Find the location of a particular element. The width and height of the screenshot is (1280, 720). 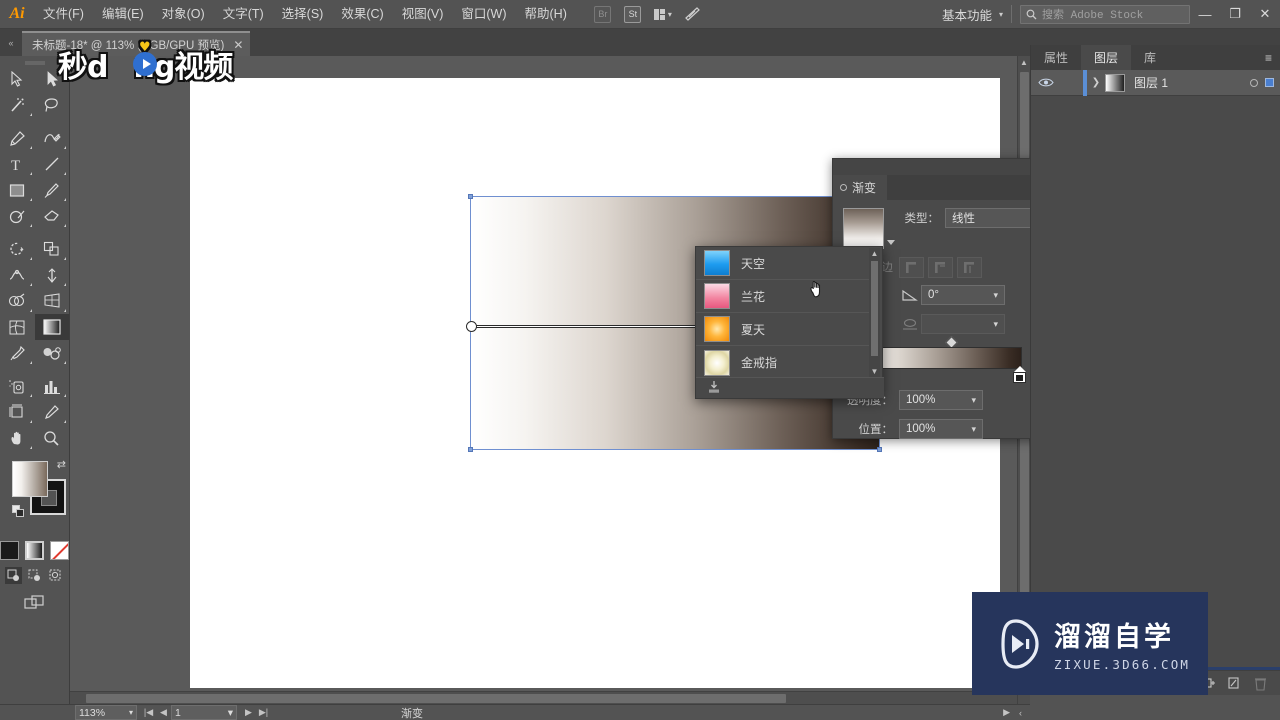

gradient-start-handle is located at coordinates (471, 326).